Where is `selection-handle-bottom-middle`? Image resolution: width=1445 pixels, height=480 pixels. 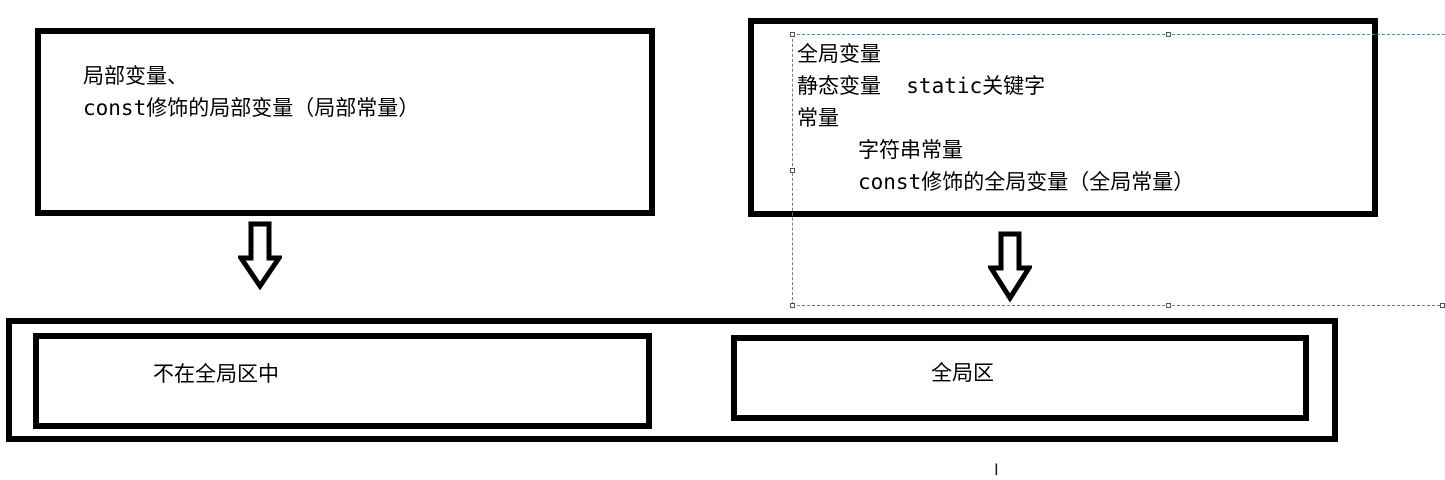 selection-handle-bottom-middle is located at coordinates (1168, 305).